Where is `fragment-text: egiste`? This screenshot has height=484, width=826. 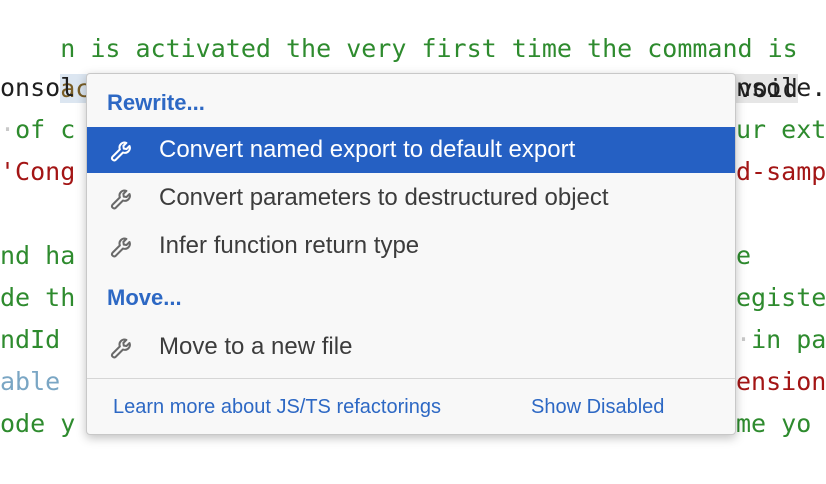
fragment-text: egiste is located at coordinates (781, 297).